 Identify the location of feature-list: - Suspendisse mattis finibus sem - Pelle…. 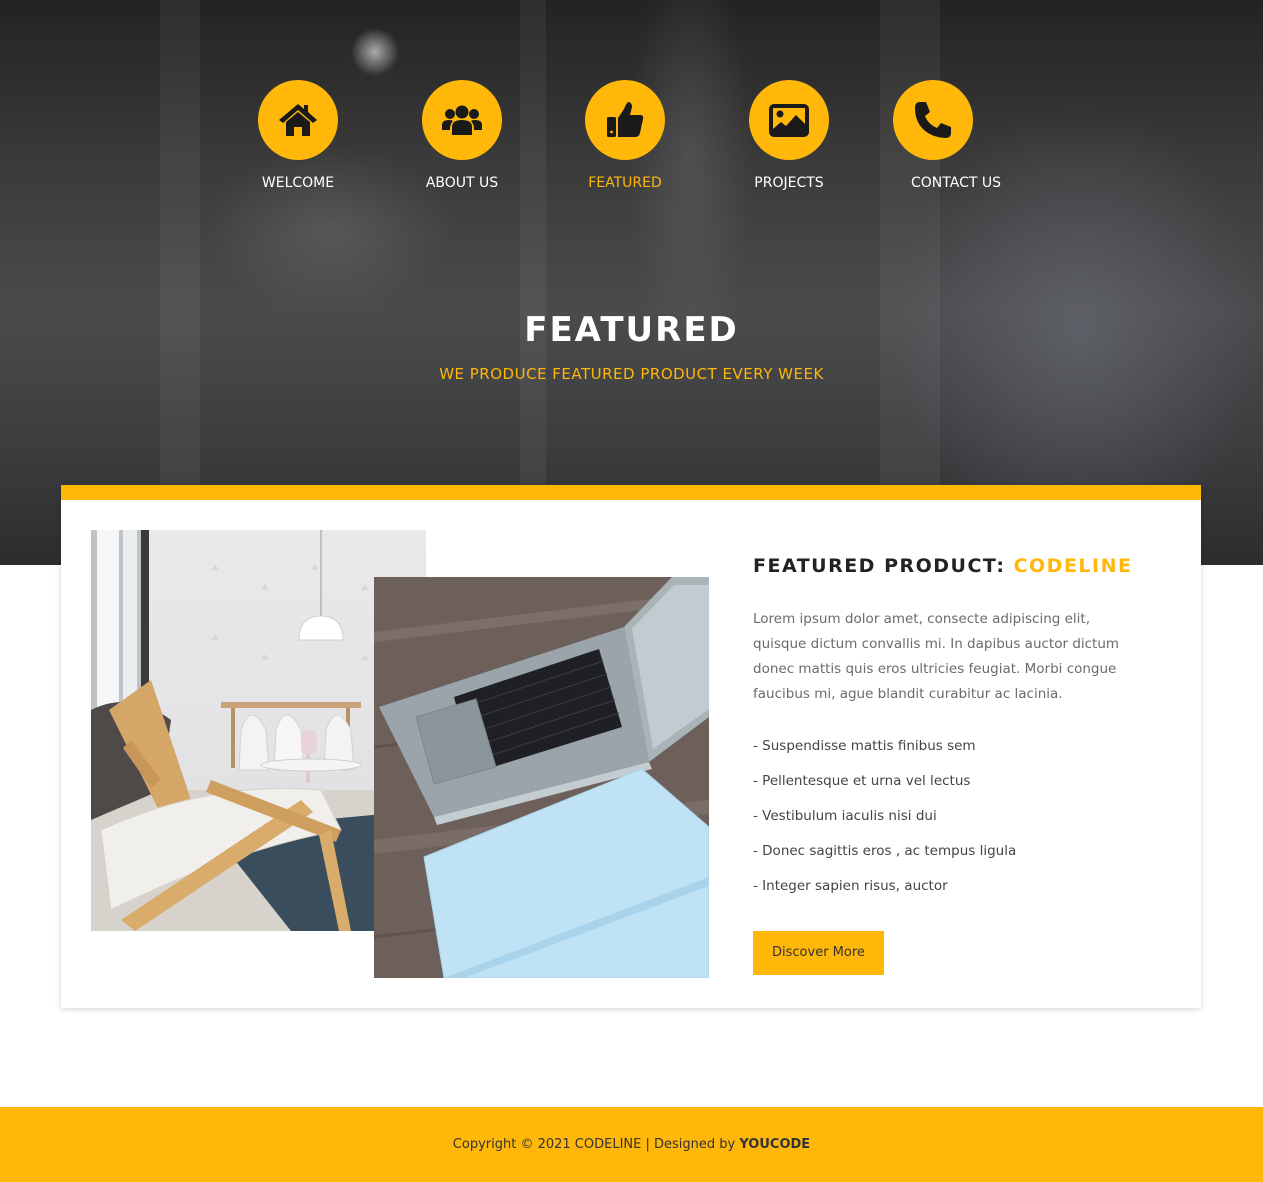
(963, 816).